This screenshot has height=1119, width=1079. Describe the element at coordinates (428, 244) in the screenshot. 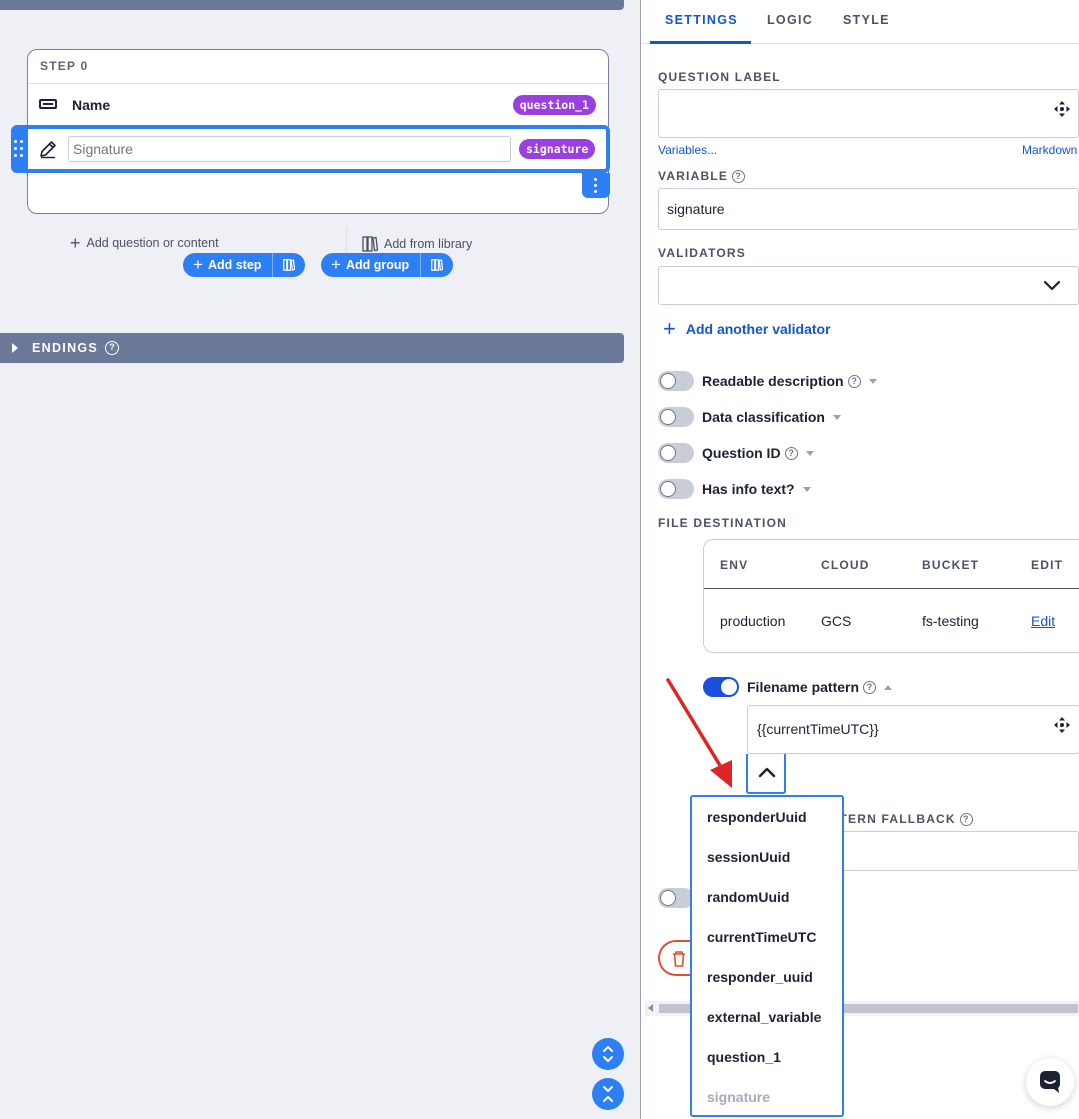

I see `add-library-label: Add from library` at that location.